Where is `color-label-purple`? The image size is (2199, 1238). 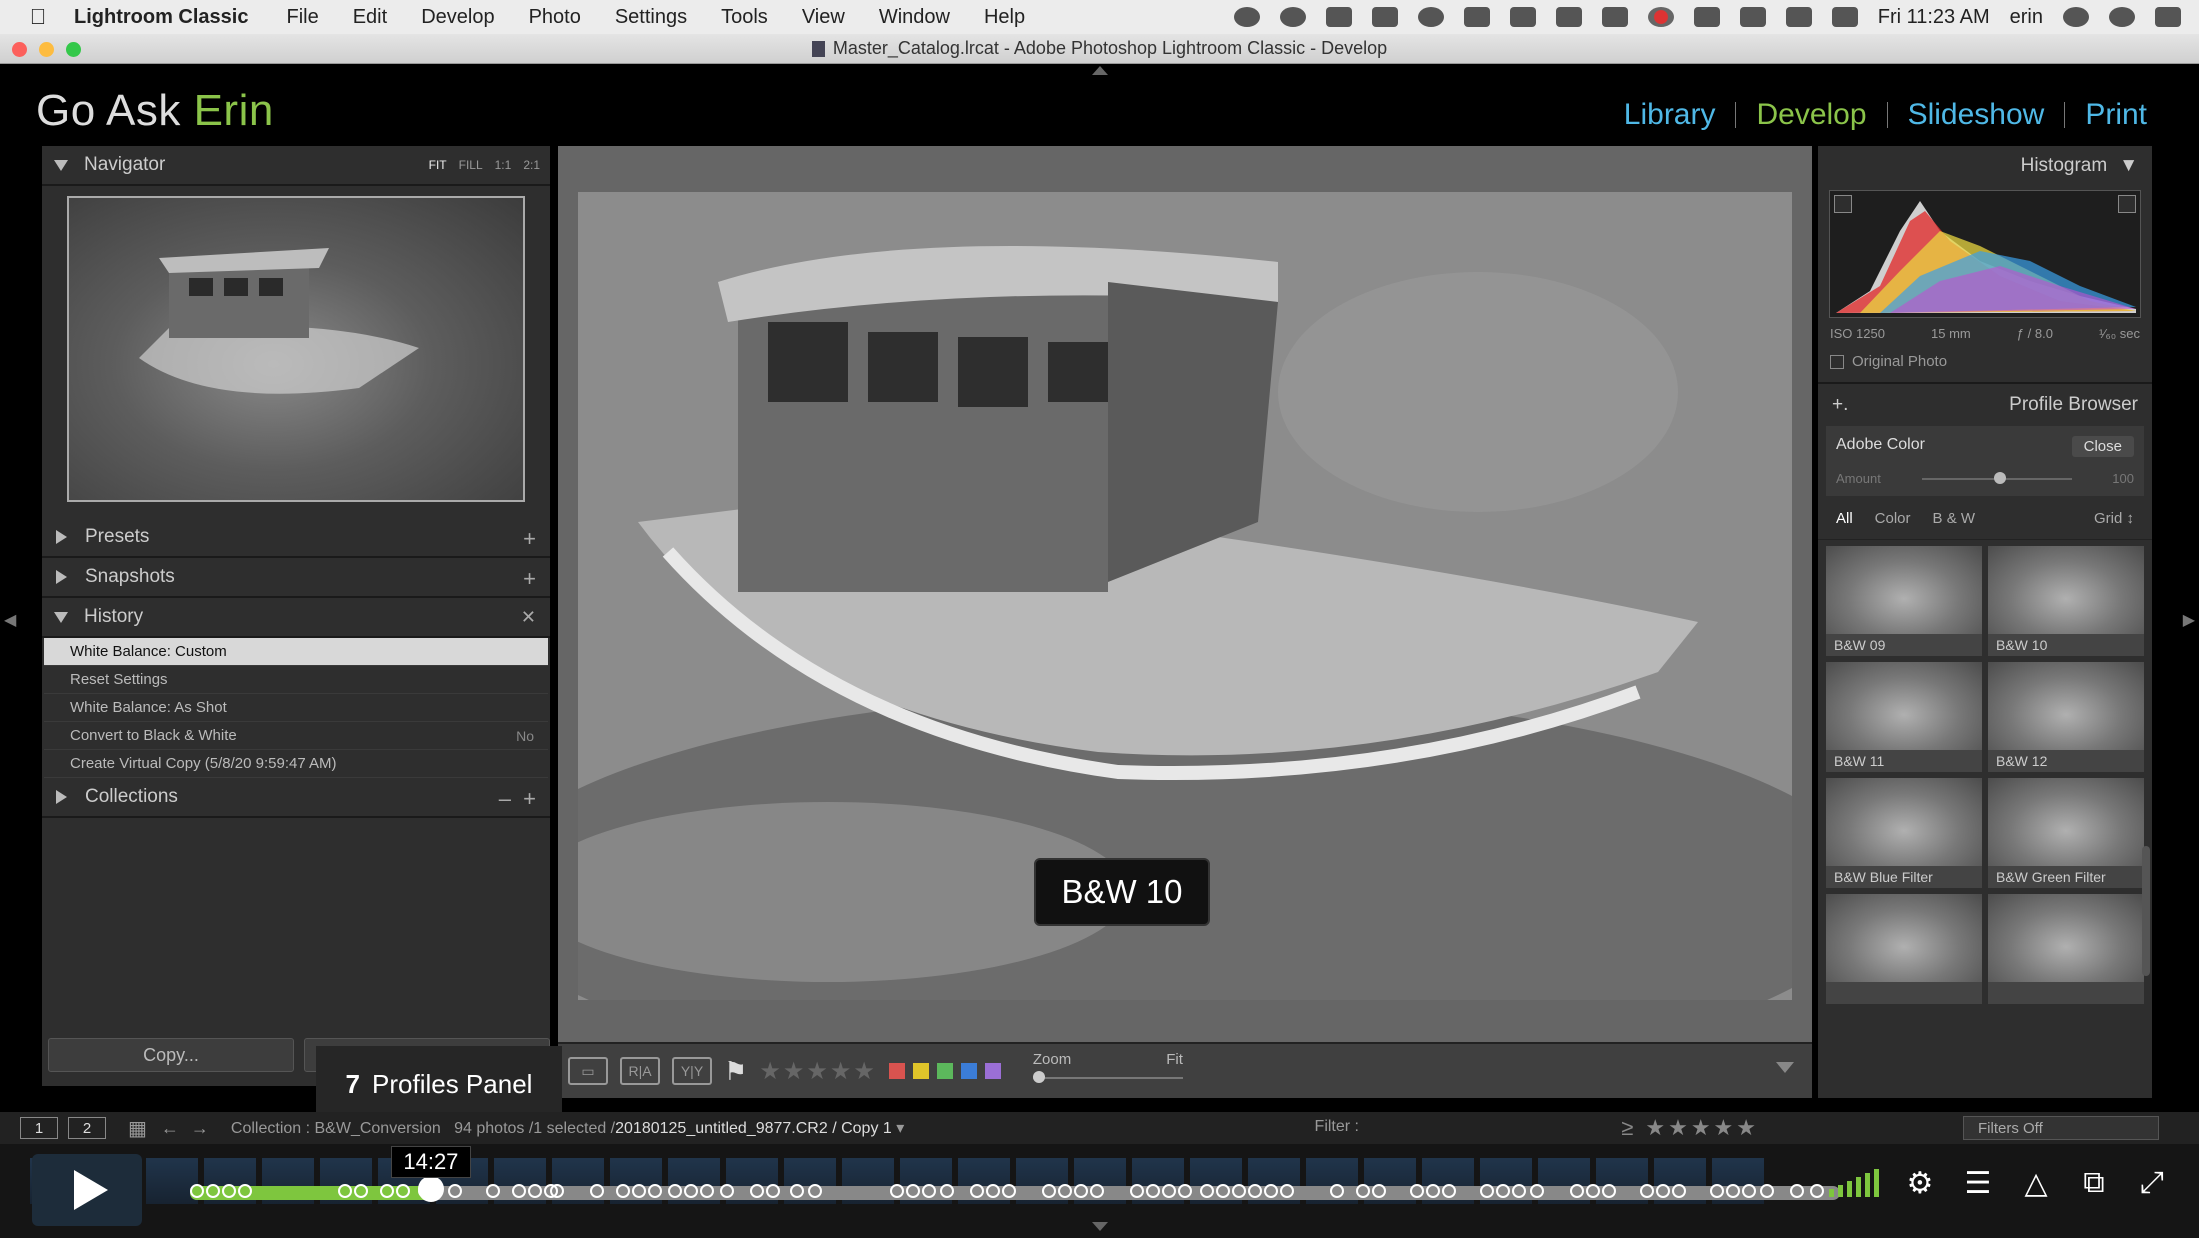 color-label-purple is located at coordinates (992, 1071).